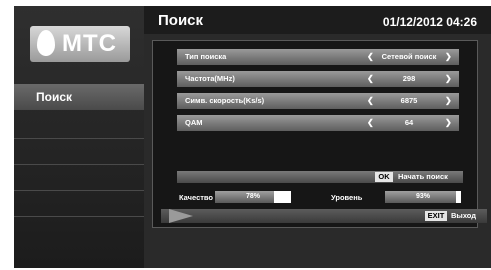  Describe the element at coordinates (206, 56) in the screenshot. I see `setting-label: Тип поиска` at that location.